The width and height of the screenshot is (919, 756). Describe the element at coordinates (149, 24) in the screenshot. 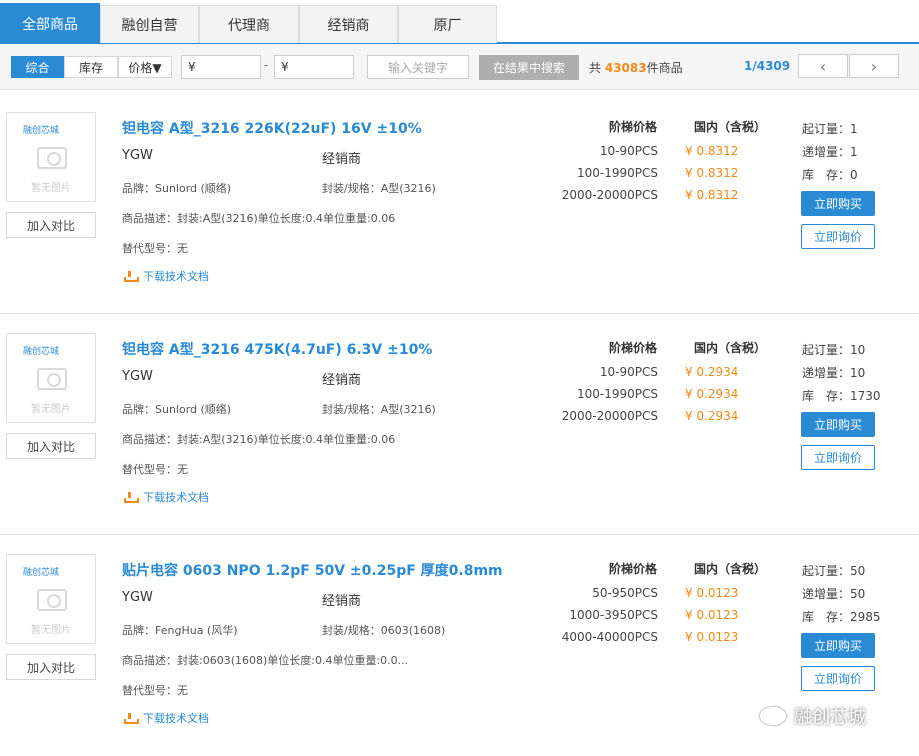

I see `tab-self-operated: 融创自营` at that location.